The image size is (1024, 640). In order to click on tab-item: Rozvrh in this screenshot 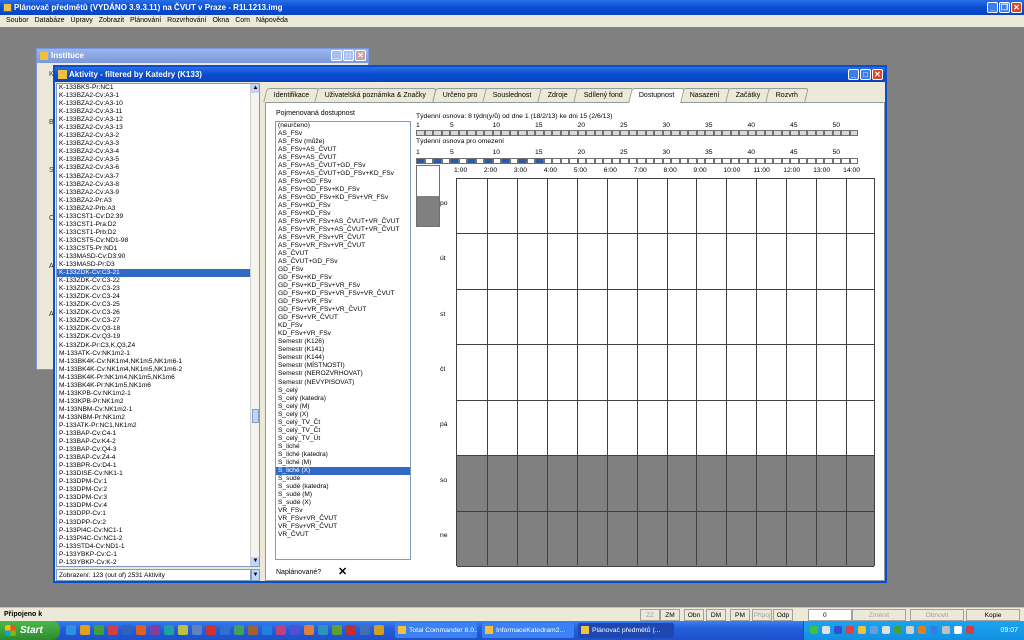, I will do `click(787, 95)`.